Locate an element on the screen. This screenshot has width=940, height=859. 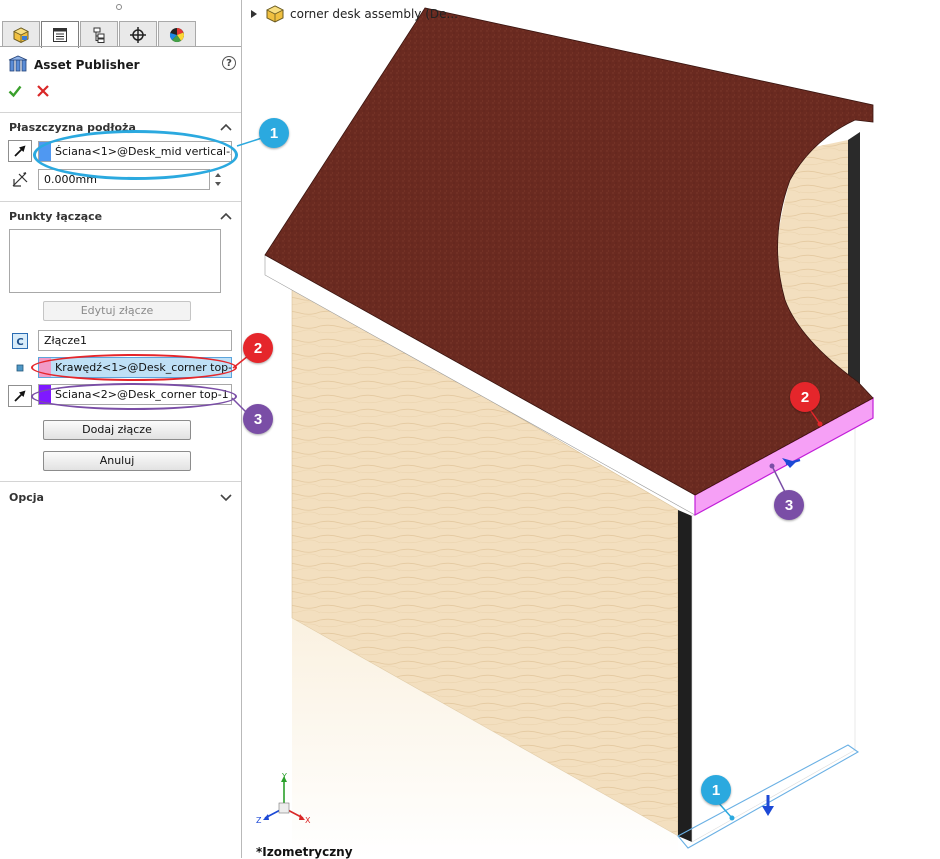
model-callout-2: 2 is located at coordinates (805, 397).